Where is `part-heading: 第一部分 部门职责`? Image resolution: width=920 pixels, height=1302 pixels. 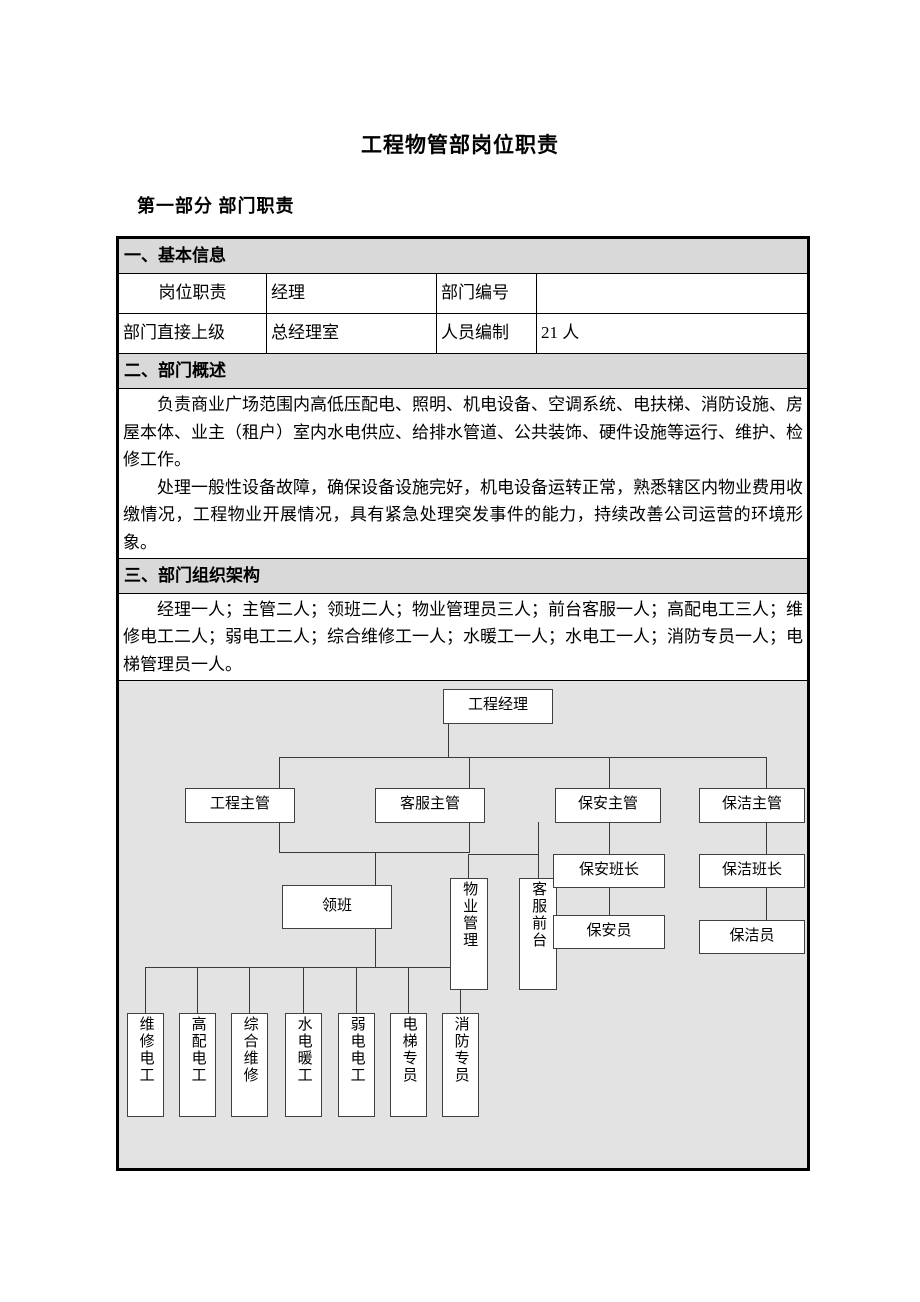 part-heading: 第一部分 部门职责 is located at coordinates (216, 206).